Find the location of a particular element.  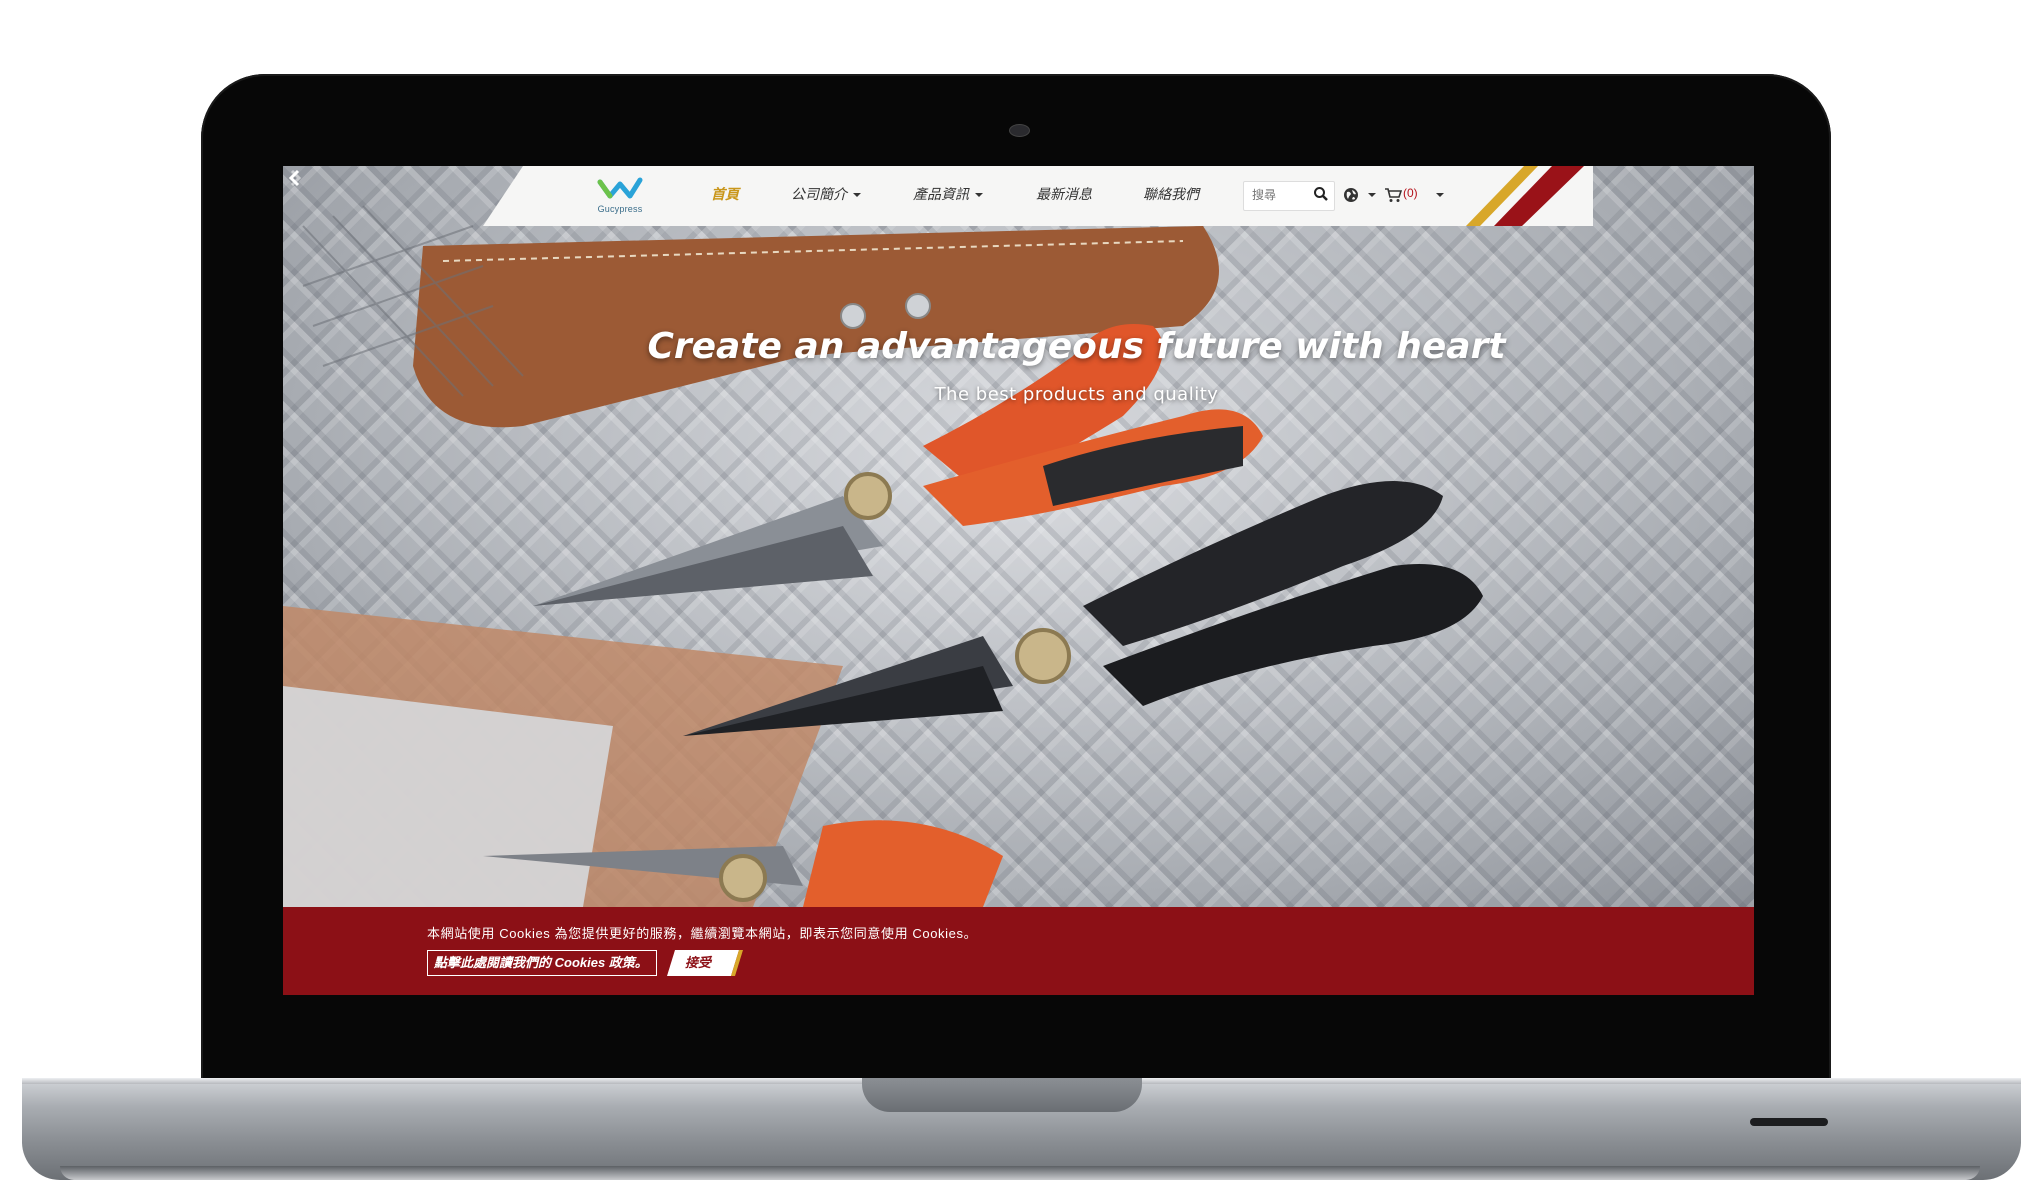

cookie-policy-link: 點擊此處閱讀我們的 Cookies 政策。 is located at coordinates (542, 963).